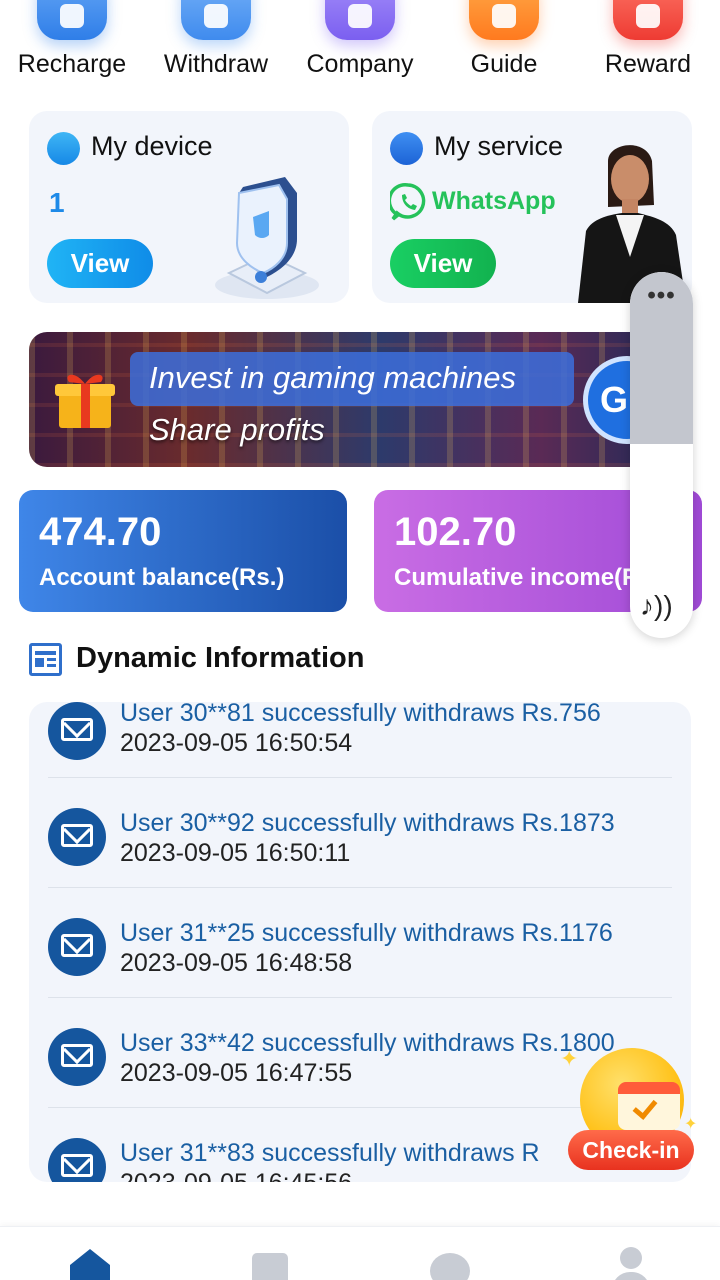 The width and height of the screenshot is (720, 1280). Describe the element at coordinates (100, 263) in the screenshot. I see `device-view-button: View` at that location.